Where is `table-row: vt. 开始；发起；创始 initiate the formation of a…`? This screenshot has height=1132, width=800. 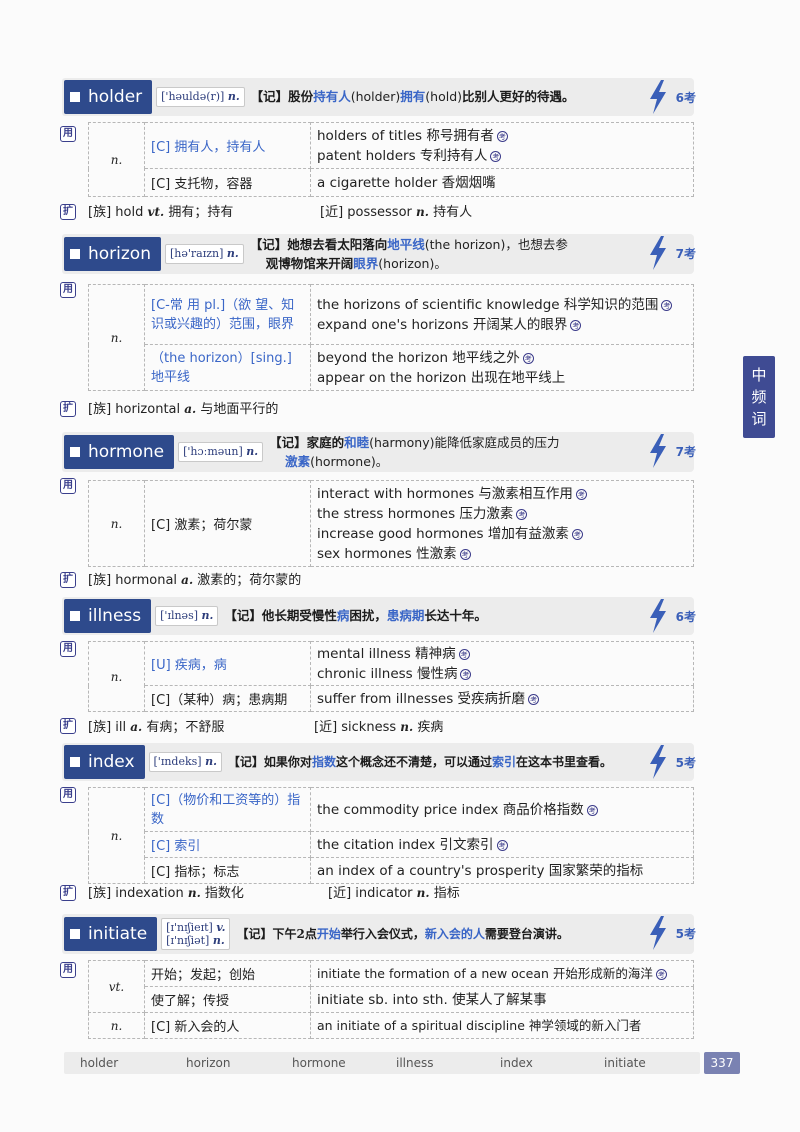
table-row: vt. 开始；发起；创始 initiate the formation of a… is located at coordinates (391, 986).